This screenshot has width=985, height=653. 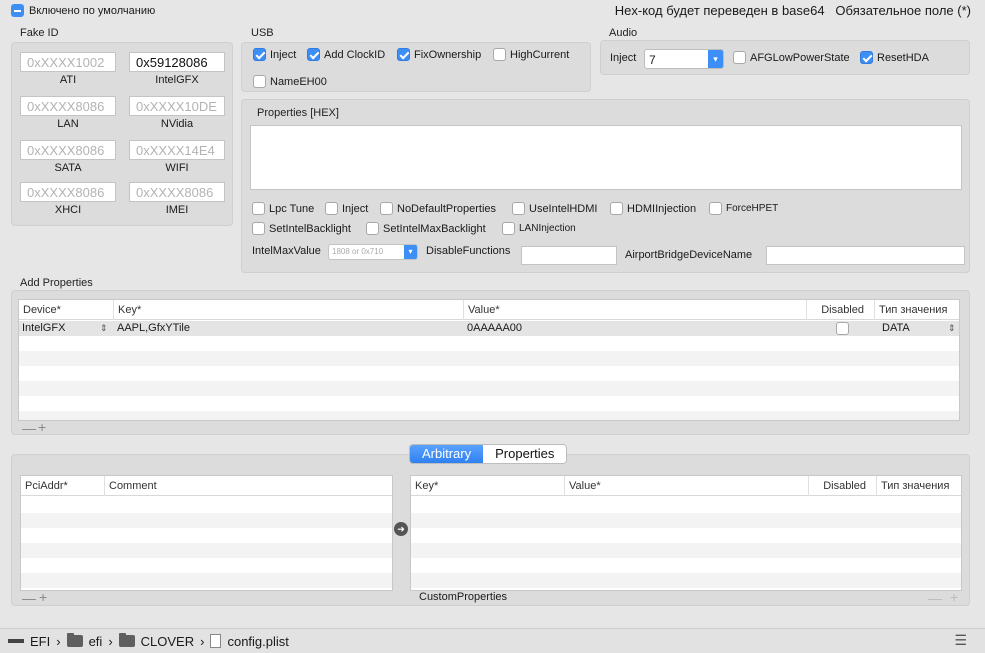 What do you see at coordinates (152, 328) in the screenshot?
I see `row-key: AAPL,GfxYTile` at bounding box center [152, 328].